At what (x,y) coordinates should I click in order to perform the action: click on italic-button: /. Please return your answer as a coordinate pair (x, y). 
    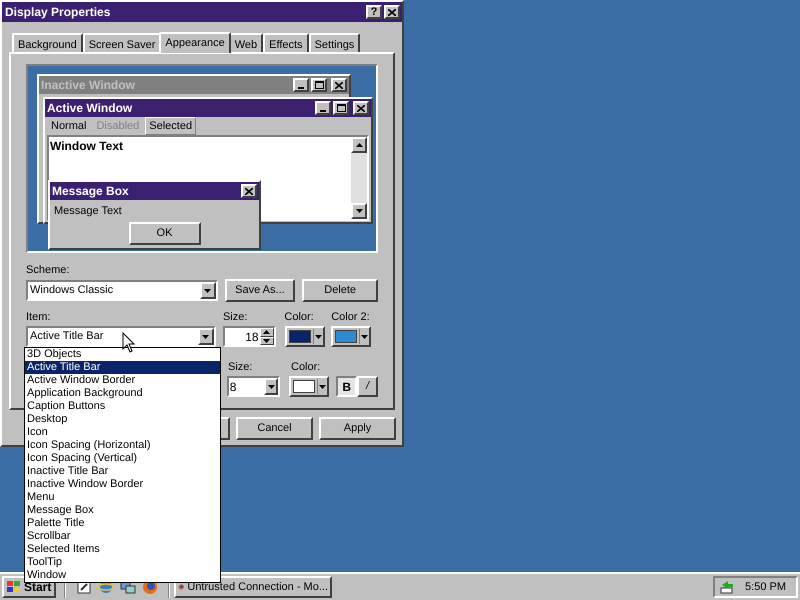
    Looking at the image, I should click on (367, 386).